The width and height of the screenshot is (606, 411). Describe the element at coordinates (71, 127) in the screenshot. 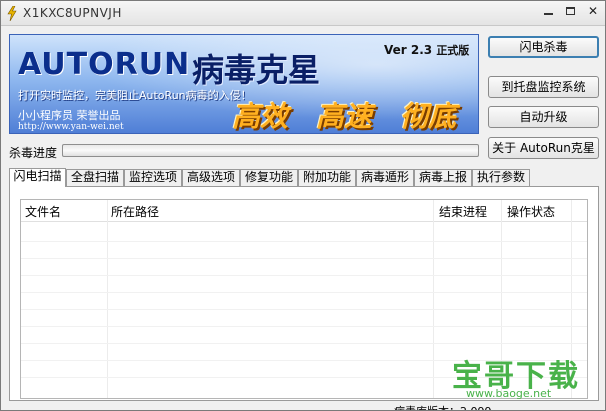

I see `author-url: http://www.yan-wei.net` at that location.